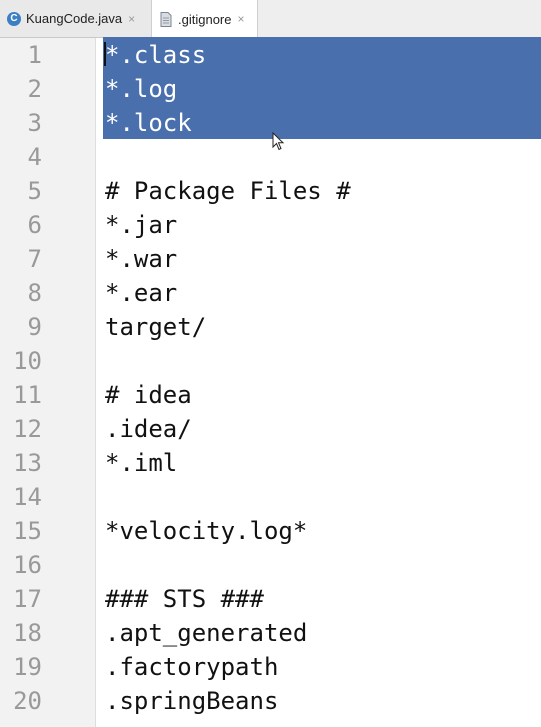 The image size is (541, 727). I want to click on line-number: 17, so click(27, 599).